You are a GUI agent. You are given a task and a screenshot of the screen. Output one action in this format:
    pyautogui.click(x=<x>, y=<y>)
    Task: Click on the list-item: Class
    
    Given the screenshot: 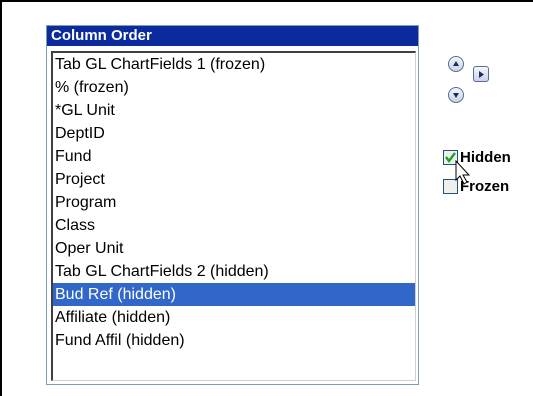 What is the action you would take?
    pyautogui.click(x=234, y=225)
    